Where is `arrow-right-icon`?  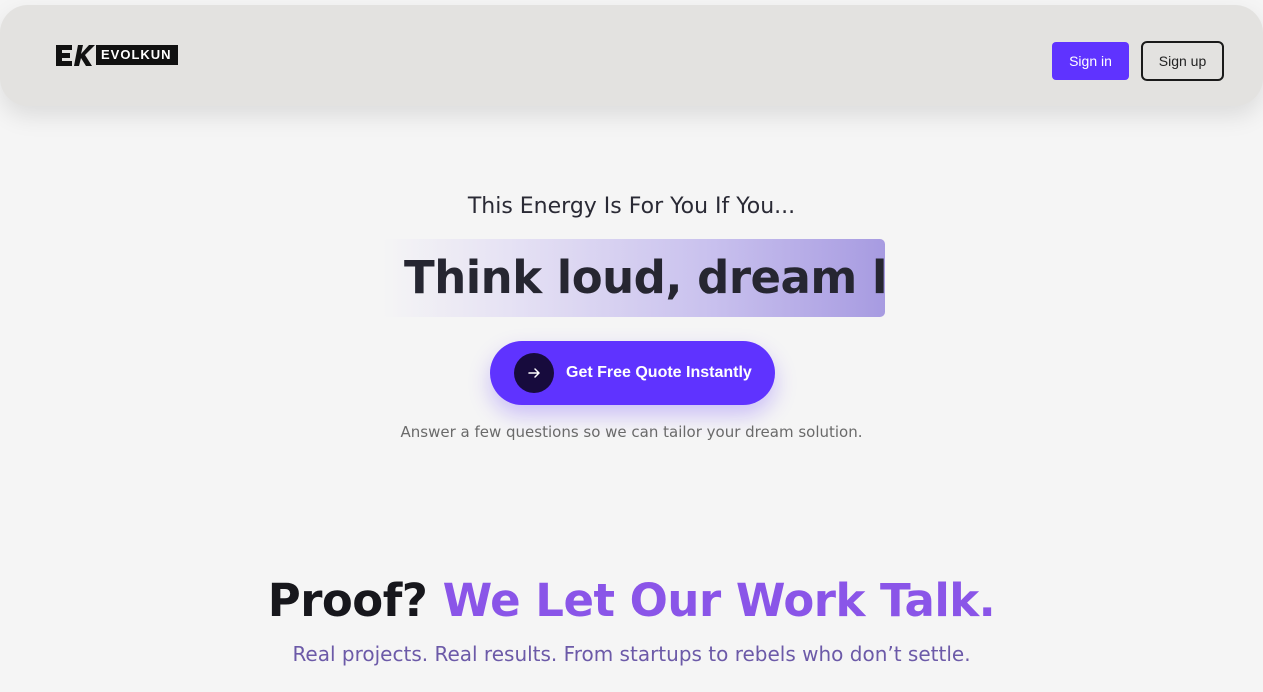 arrow-right-icon is located at coordinates (534, 373).